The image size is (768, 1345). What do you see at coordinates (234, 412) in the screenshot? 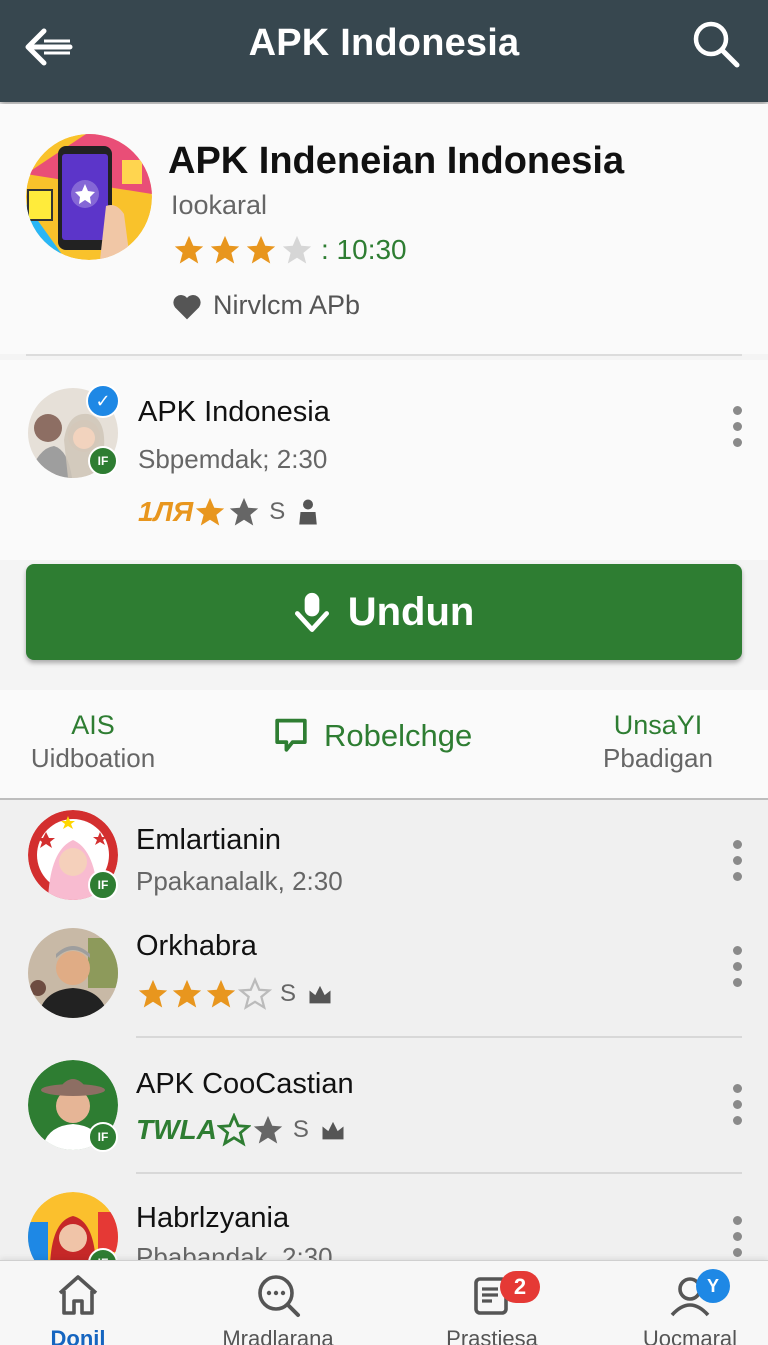
I see `publisher-name: APK Indonesia` at bounding box center [234, 412].